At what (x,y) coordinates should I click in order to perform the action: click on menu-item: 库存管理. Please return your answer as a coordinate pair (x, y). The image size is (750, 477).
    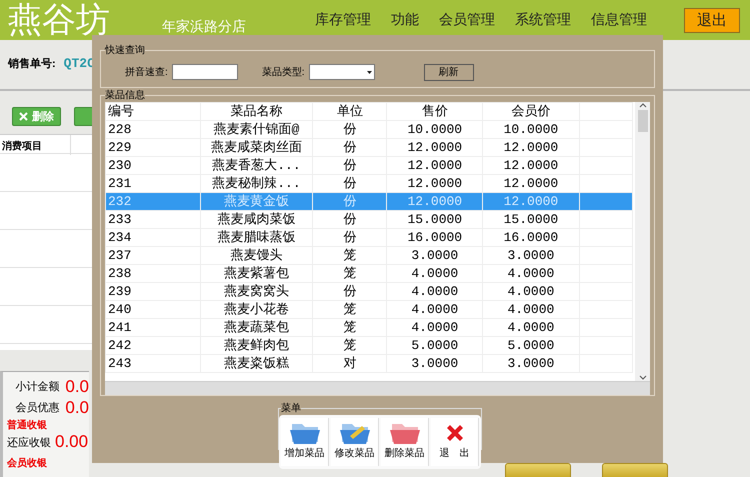
    Looking at the image, I should click on (343, 20).